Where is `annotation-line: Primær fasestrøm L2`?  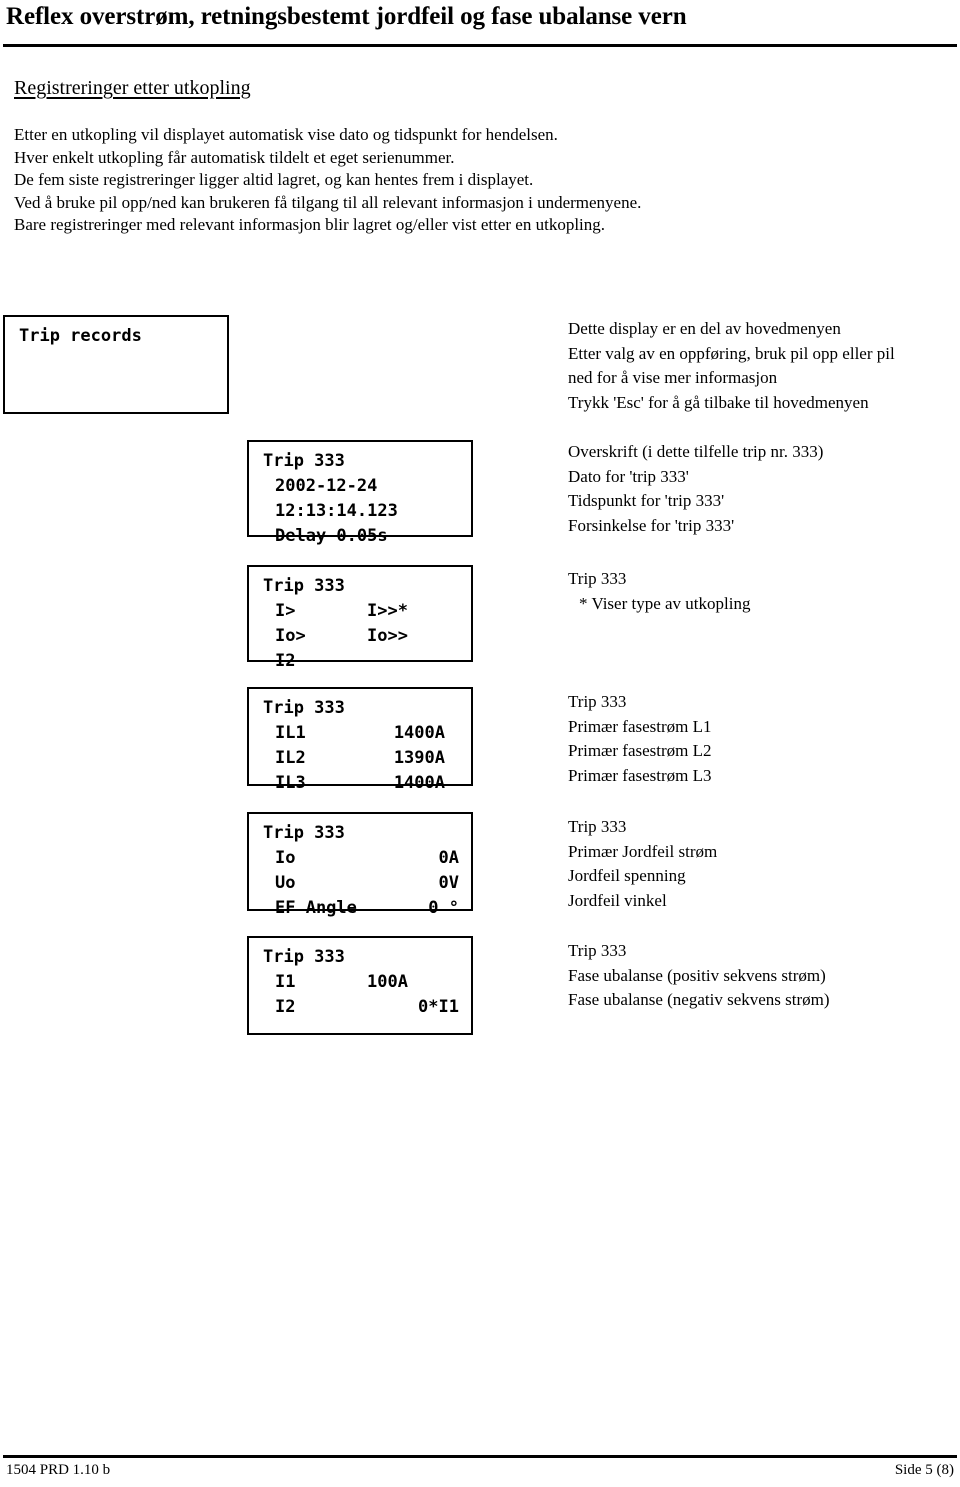
annotation-line: Primær fasestrøm L2 is located at coordinates (640, 751).